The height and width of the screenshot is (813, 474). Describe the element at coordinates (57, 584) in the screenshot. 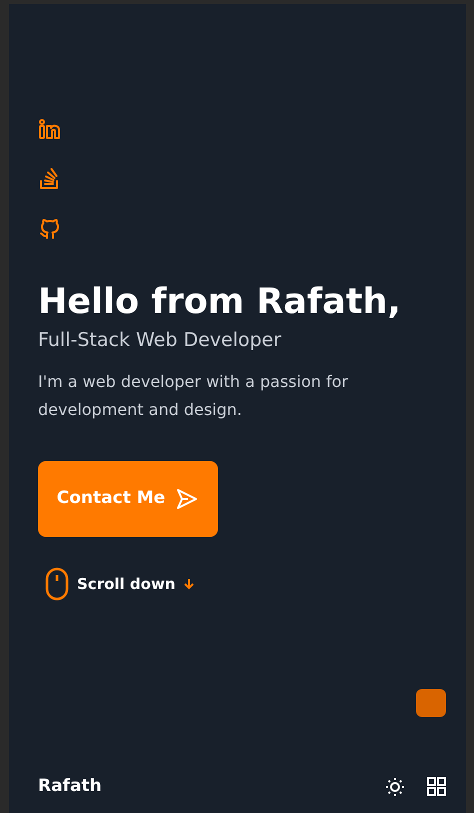

I see `mouse-icon` at that location.